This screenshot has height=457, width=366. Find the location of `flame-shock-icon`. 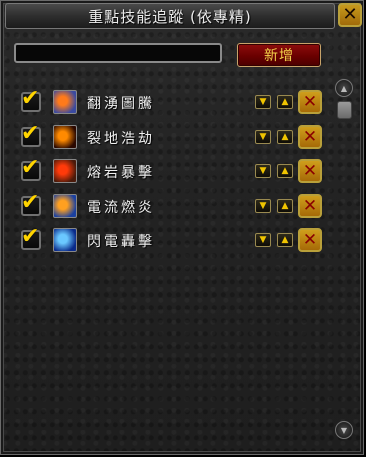

flame-shock-icon is located at coordinates (65, 206).